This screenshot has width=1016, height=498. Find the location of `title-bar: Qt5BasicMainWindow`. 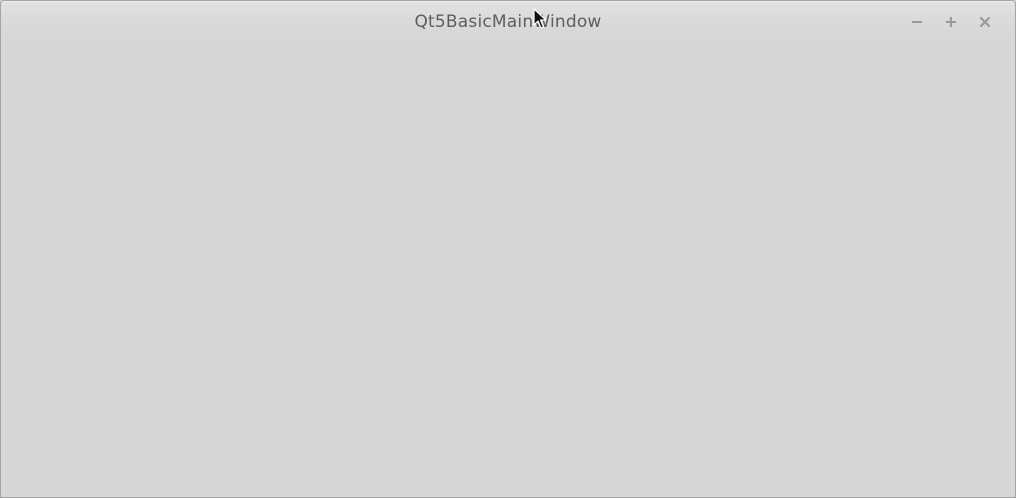

title-bar: Qt5BasicMainWindow is located at coordinates (508, 22).